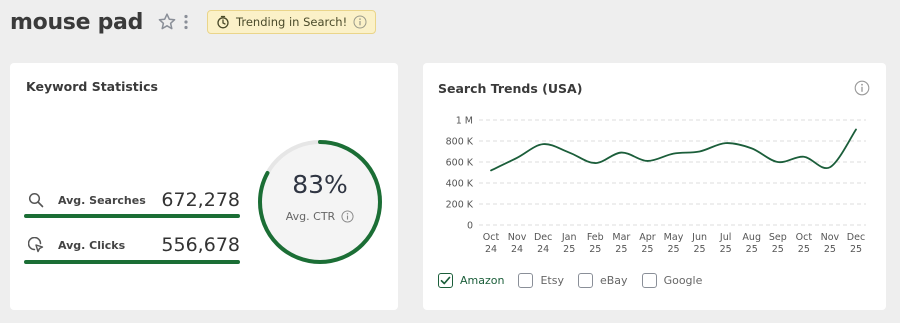 This screenshot has width=900, height=323. Describe the element at coordinates (569, 237) in the screenshot. I see `x-tick-label: Jan` at that location.